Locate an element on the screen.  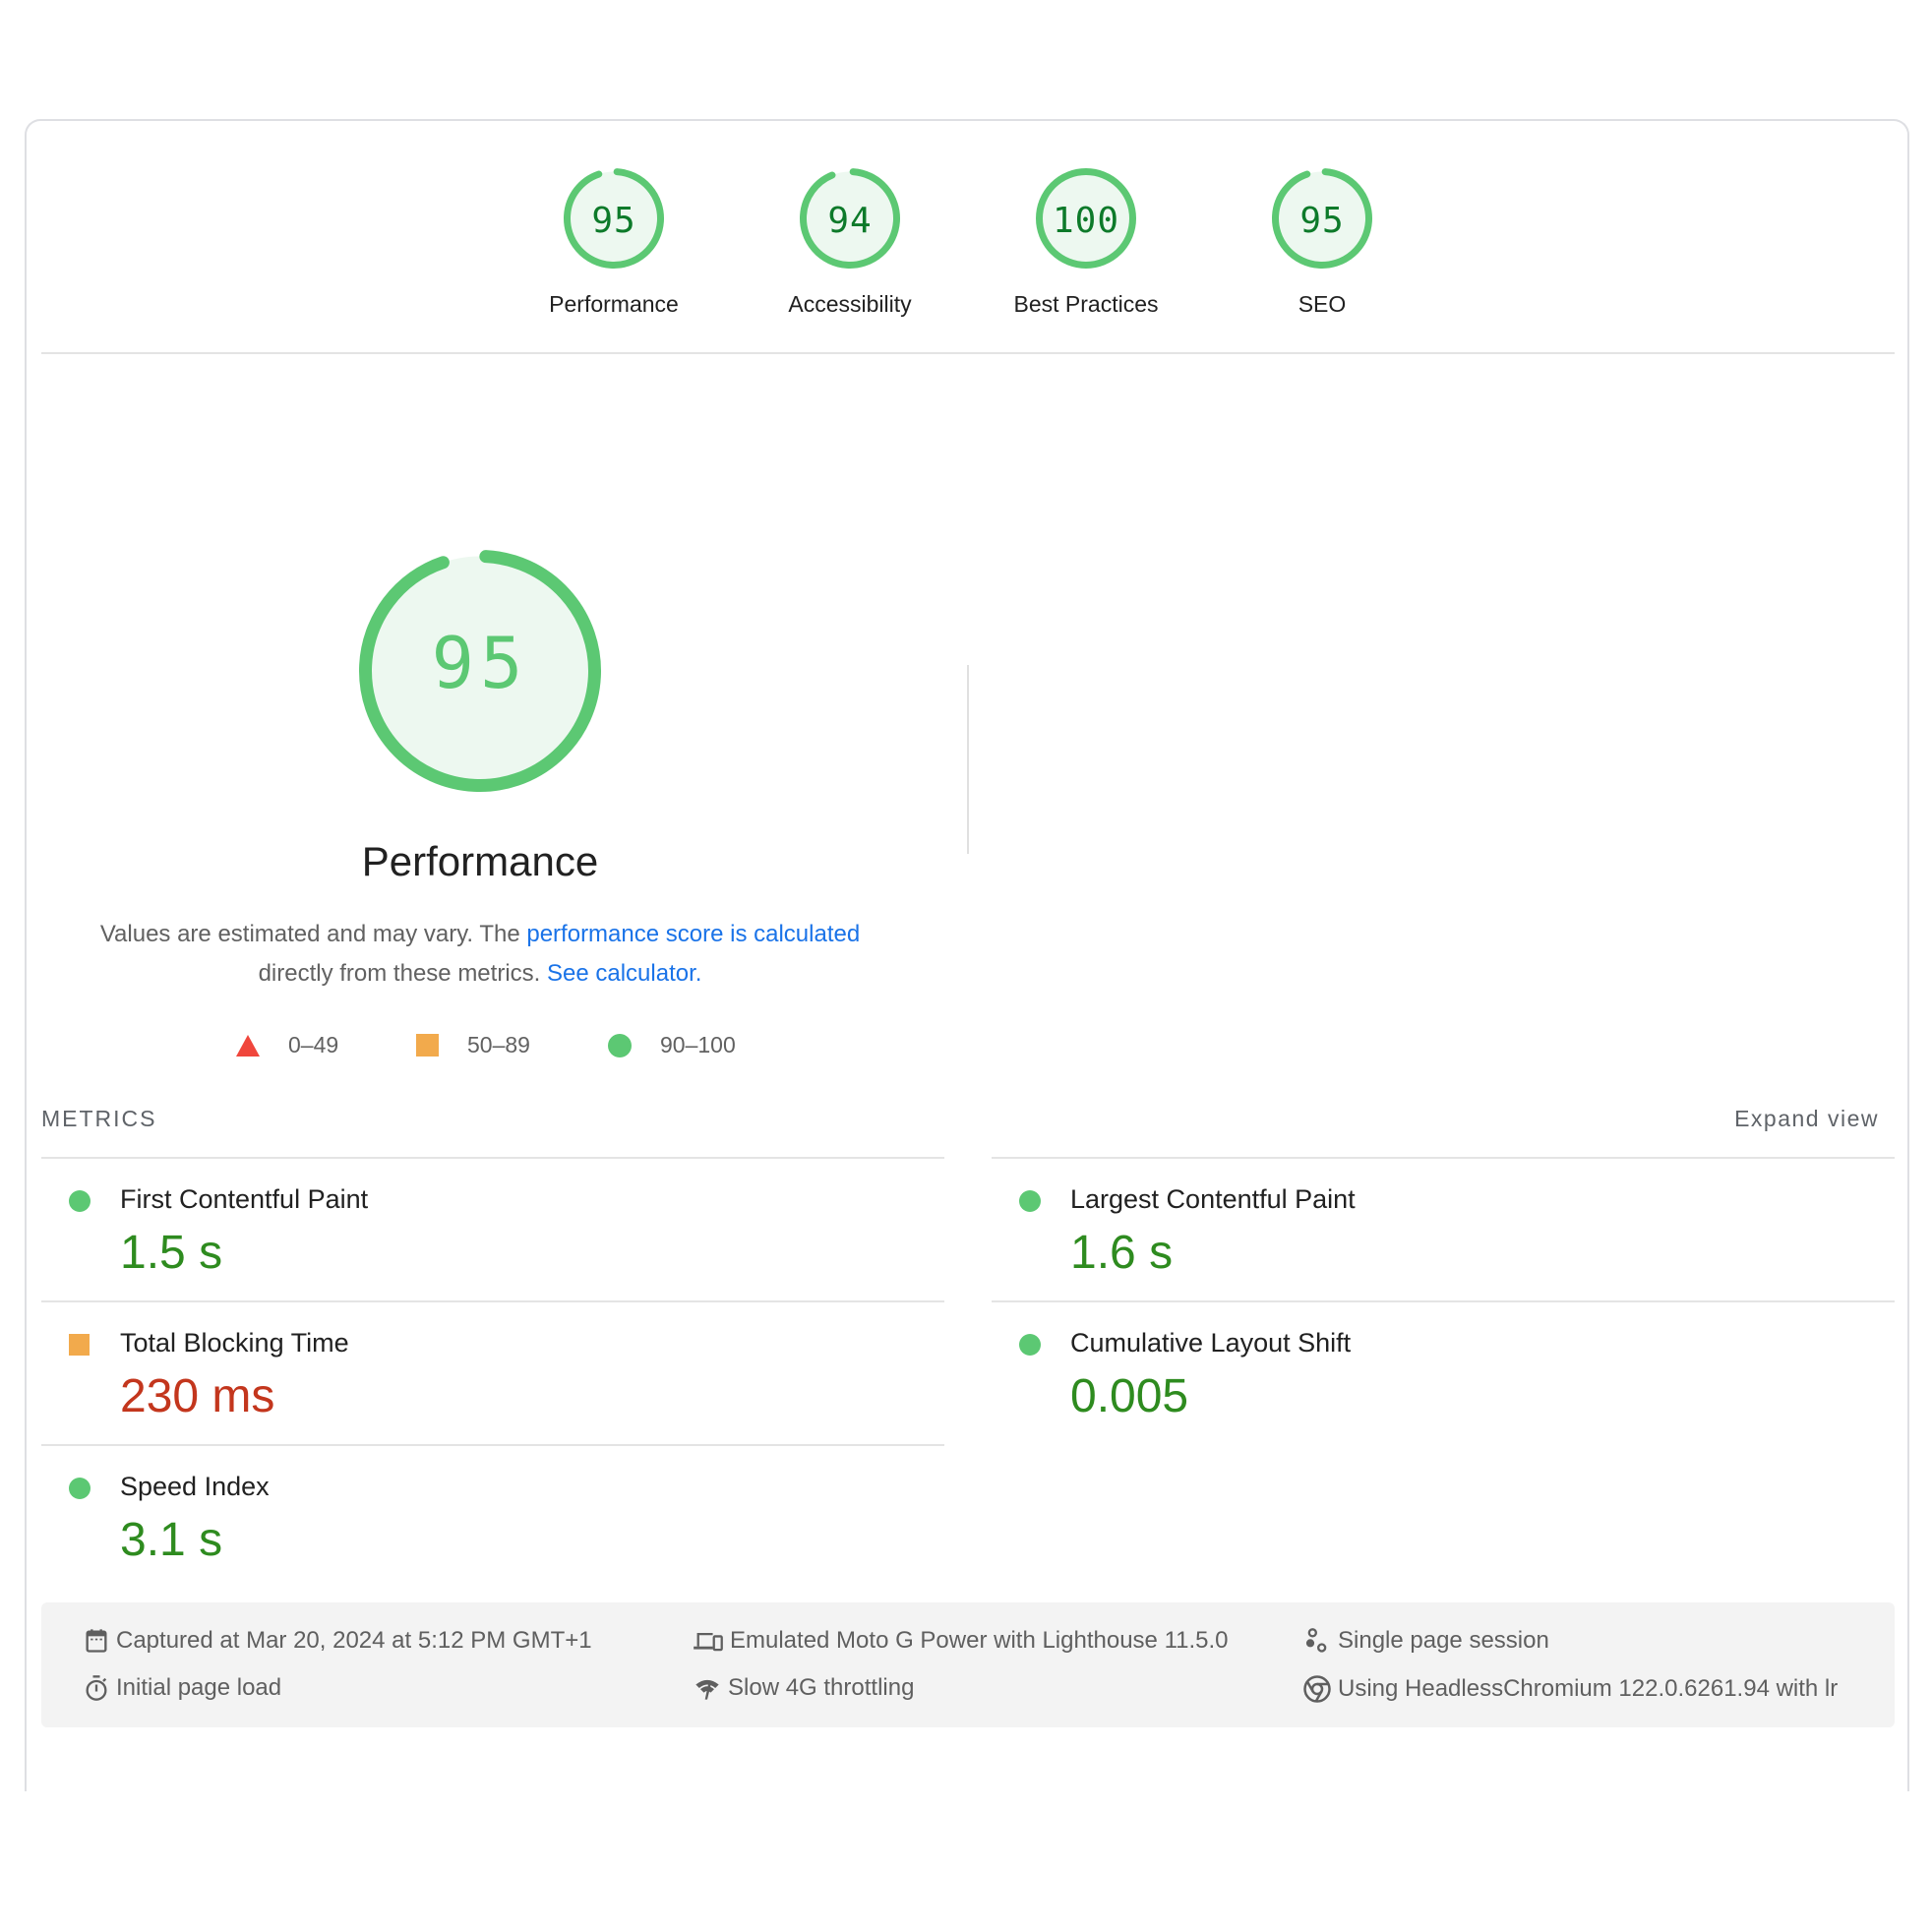
stopwatch-icon is located at coordinates (97, 1688).